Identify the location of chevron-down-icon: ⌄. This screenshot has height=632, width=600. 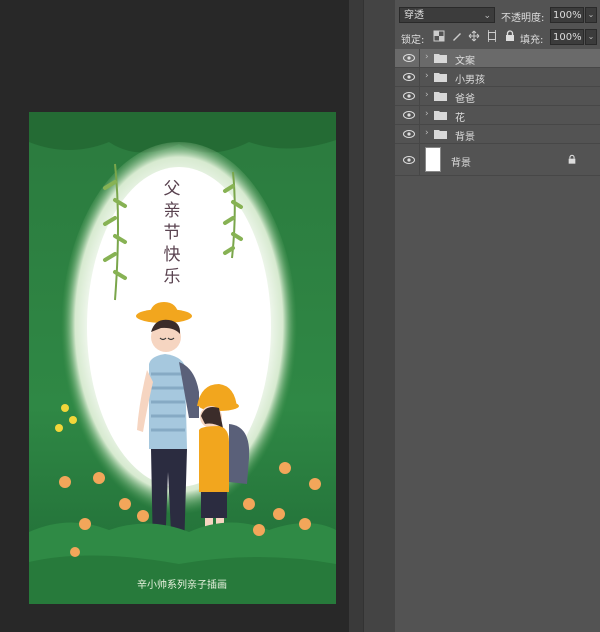
(487, 16).